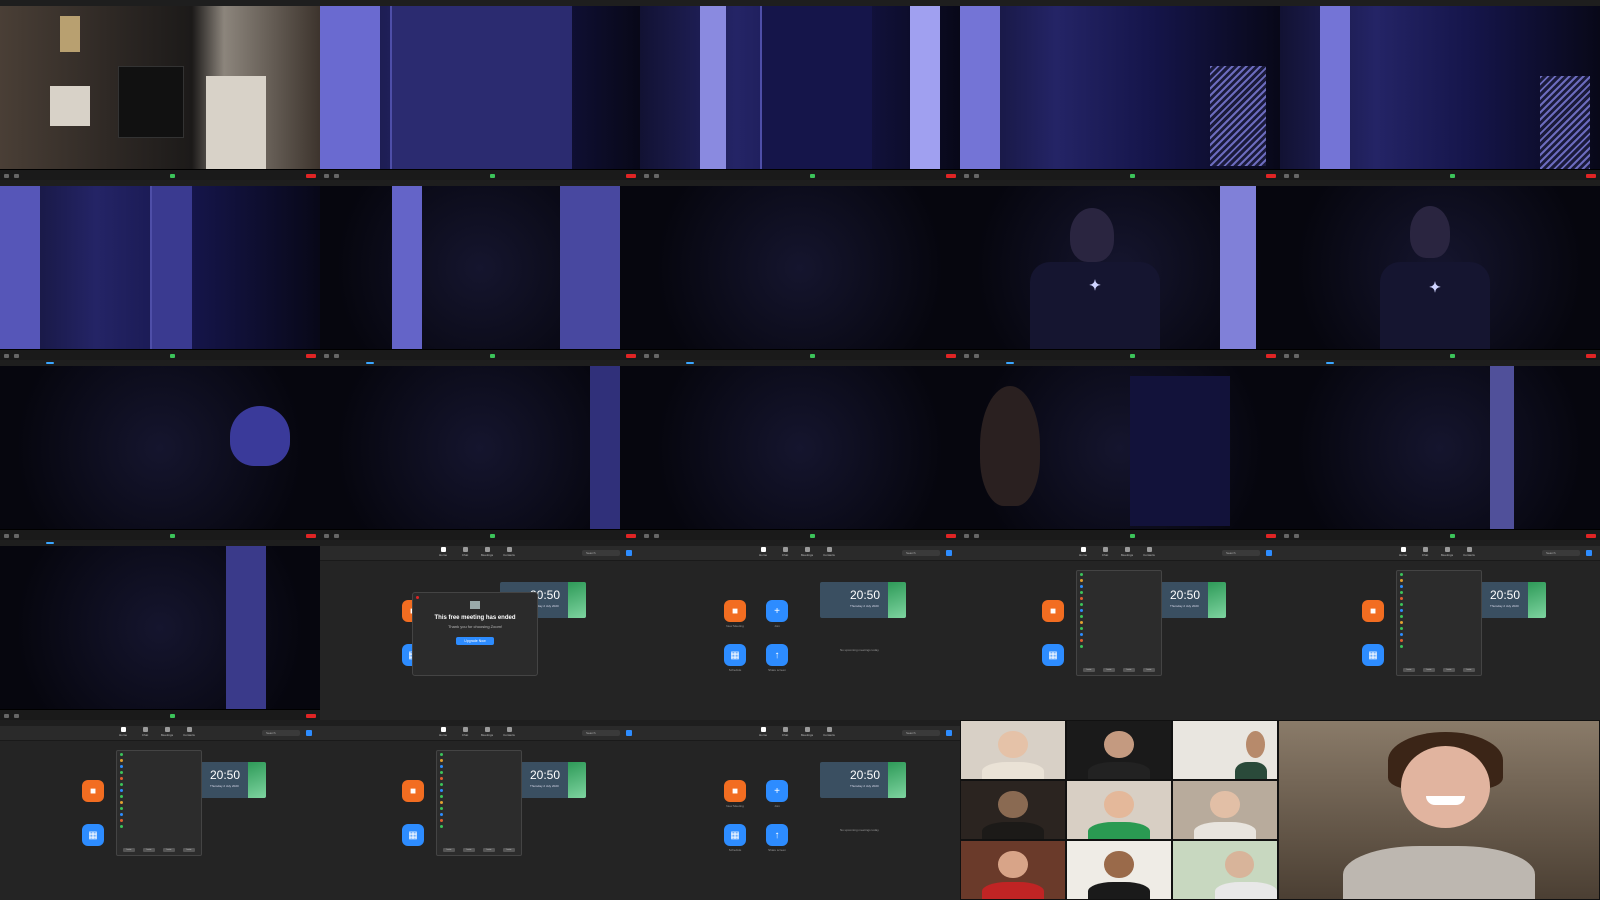  I want to click on join-button: +, so click(777, 791).